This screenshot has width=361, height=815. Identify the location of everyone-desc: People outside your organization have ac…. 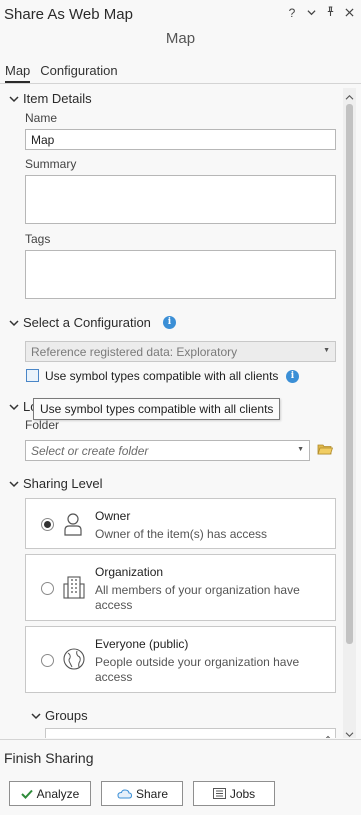
(197, 669).